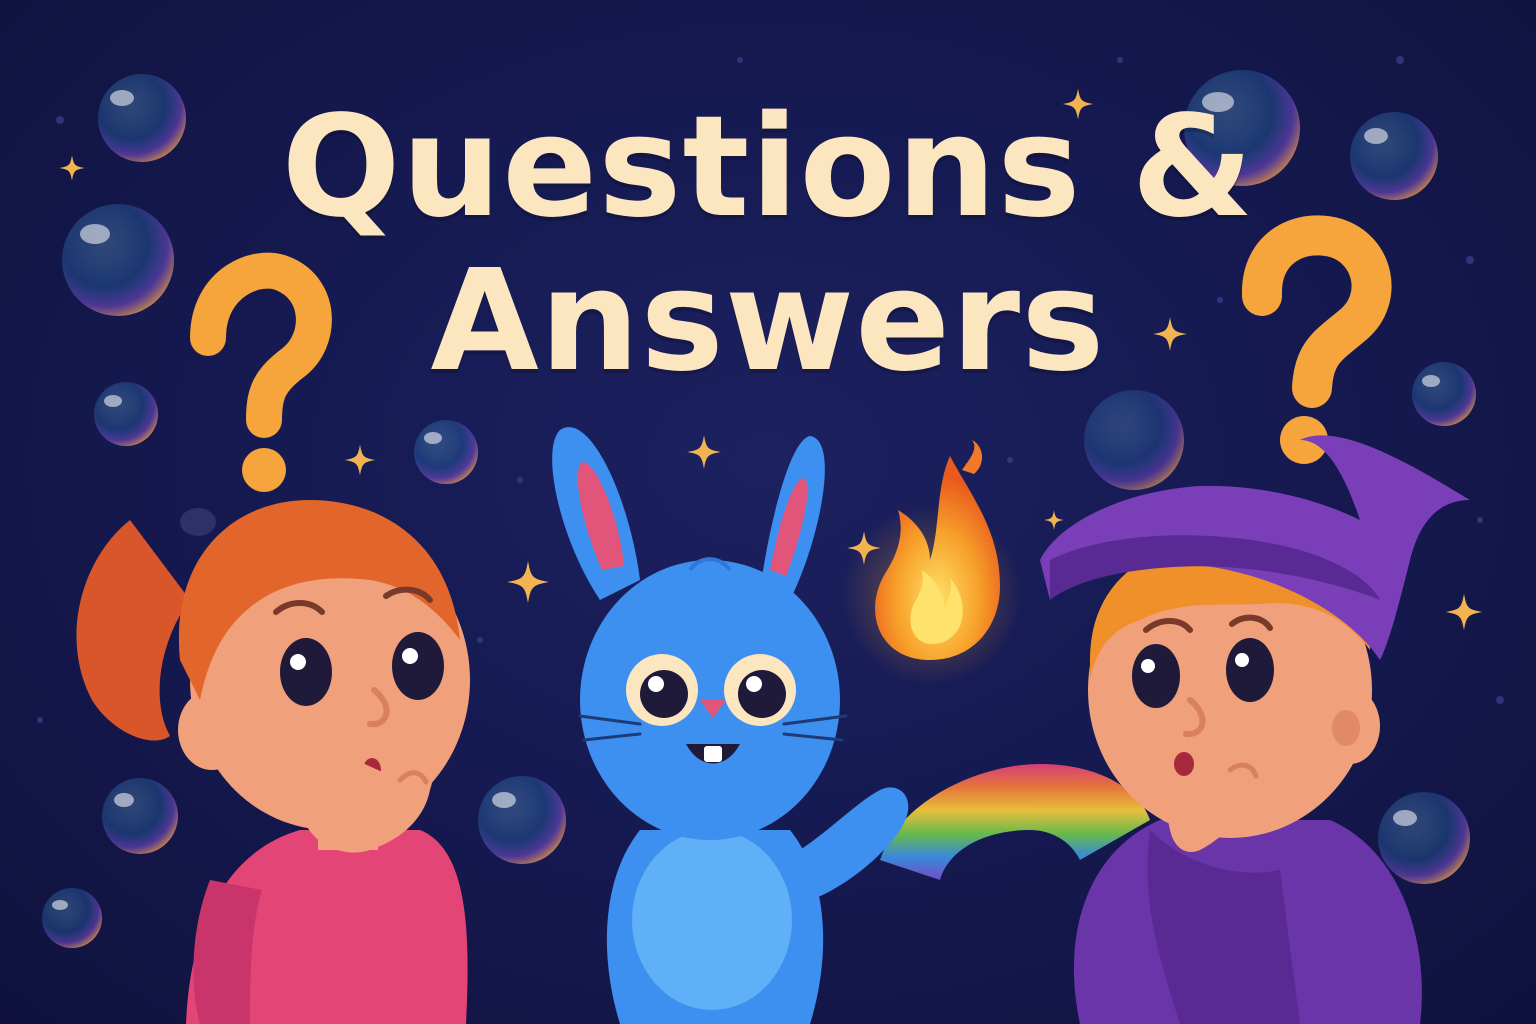 This screenshot has width=1536, height=1024. I want to click on girl-character, so click(273, 762).